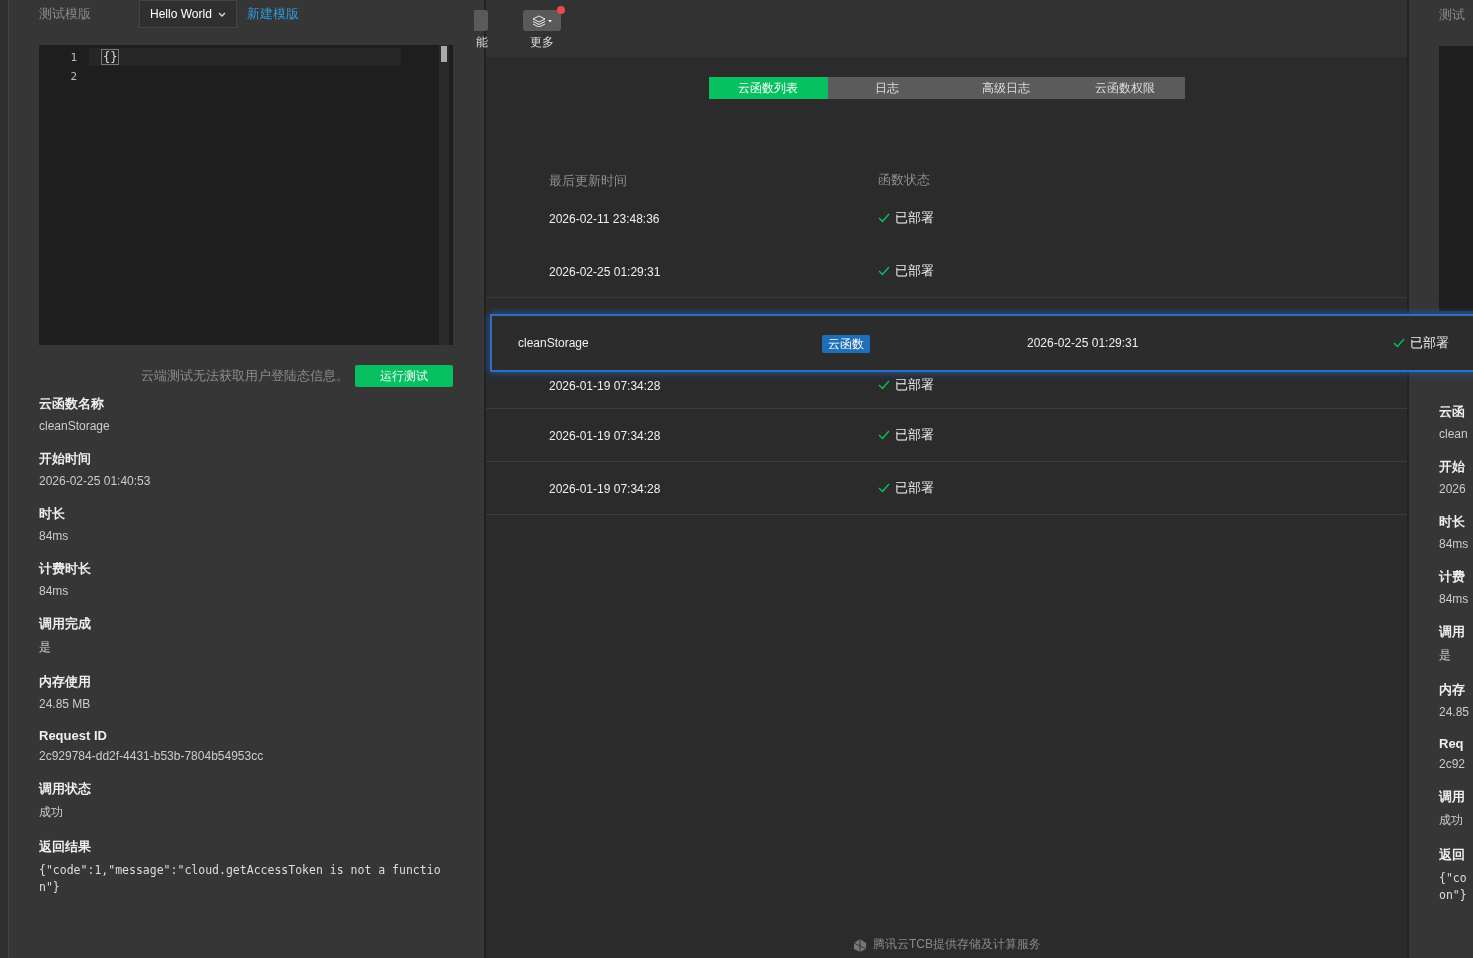 This screenshot has width=1473, height=958. I want to click on function-tag: 云函数, so click(846, 343).